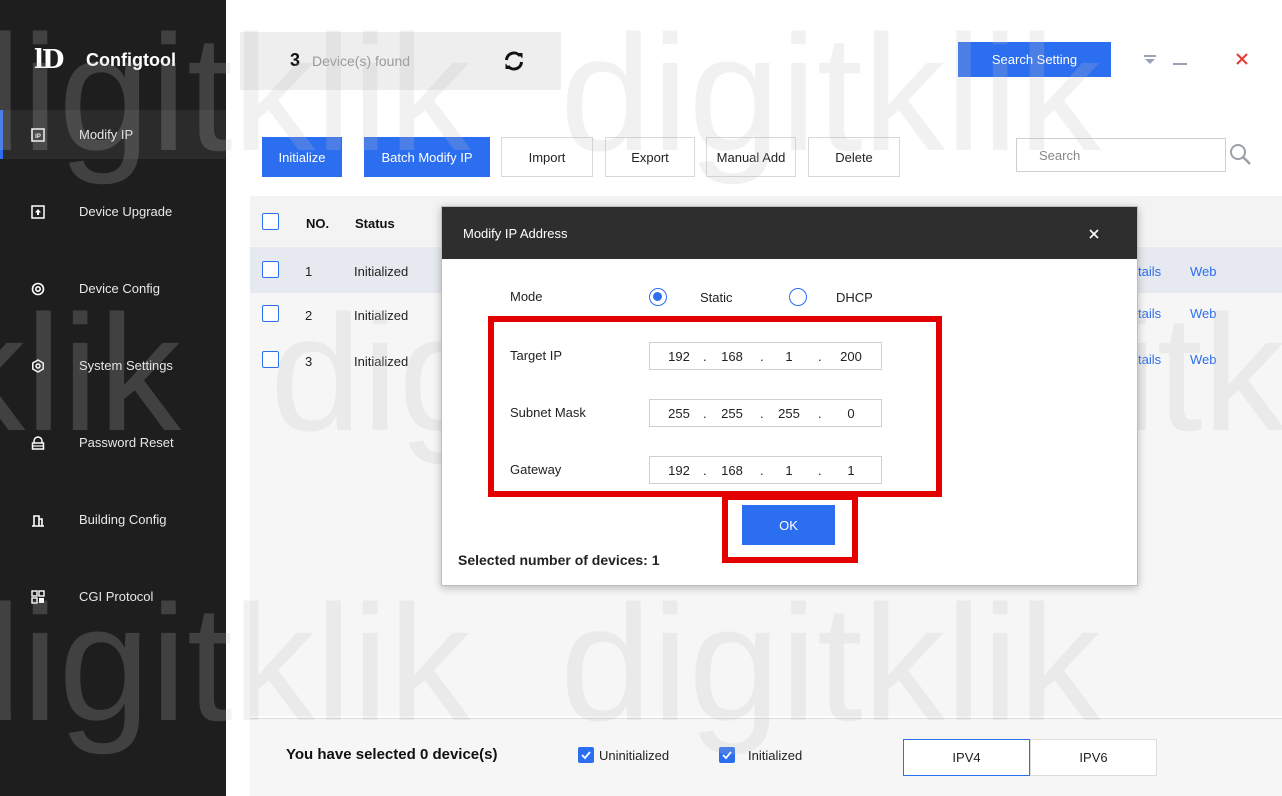 The height and width of the screenshot is (796, 1282). I want to click on minimize-icon, so click(1180, 59).